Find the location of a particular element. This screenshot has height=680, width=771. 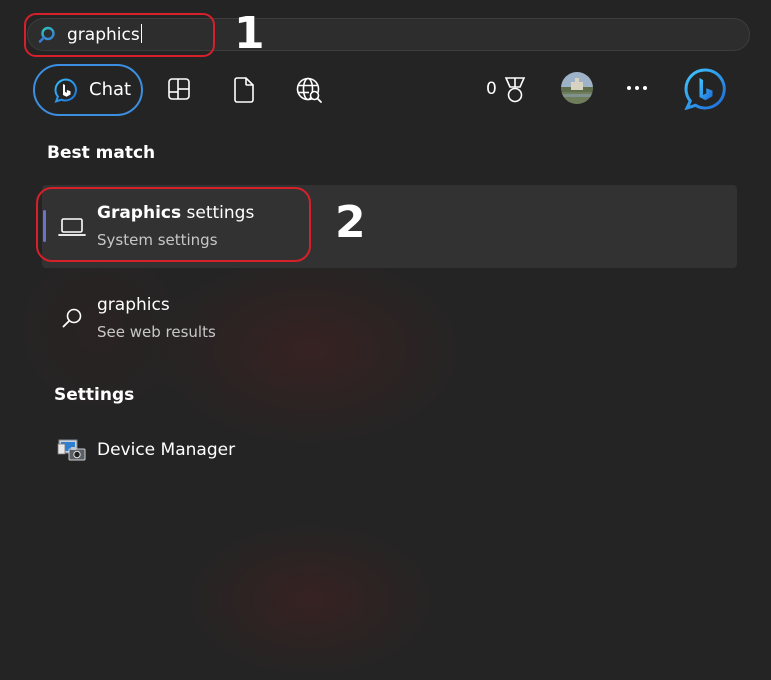

annotation-number-2: 2 is located at coordinates (350, 222).